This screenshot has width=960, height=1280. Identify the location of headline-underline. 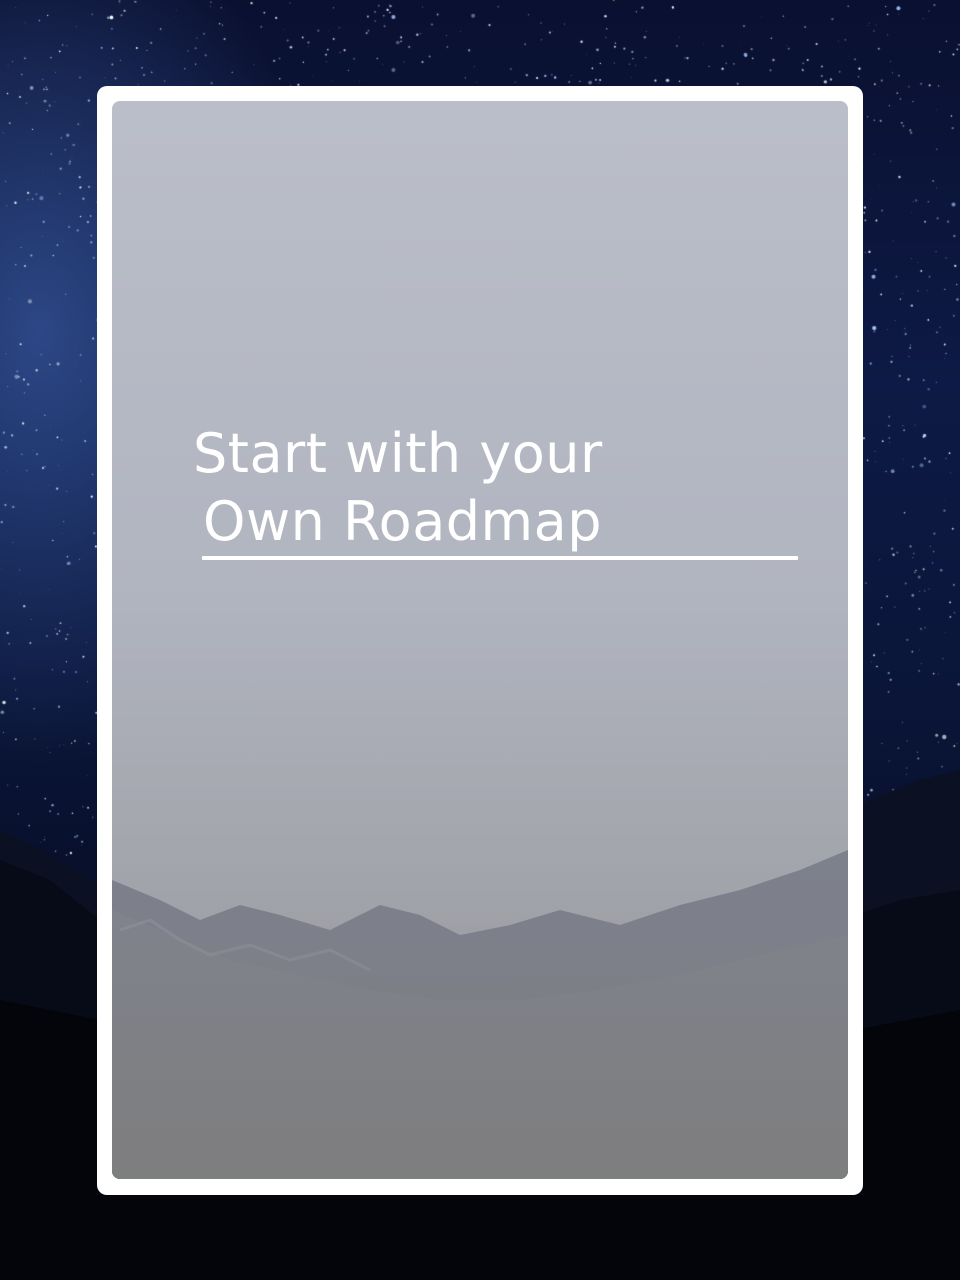
(500, 558).